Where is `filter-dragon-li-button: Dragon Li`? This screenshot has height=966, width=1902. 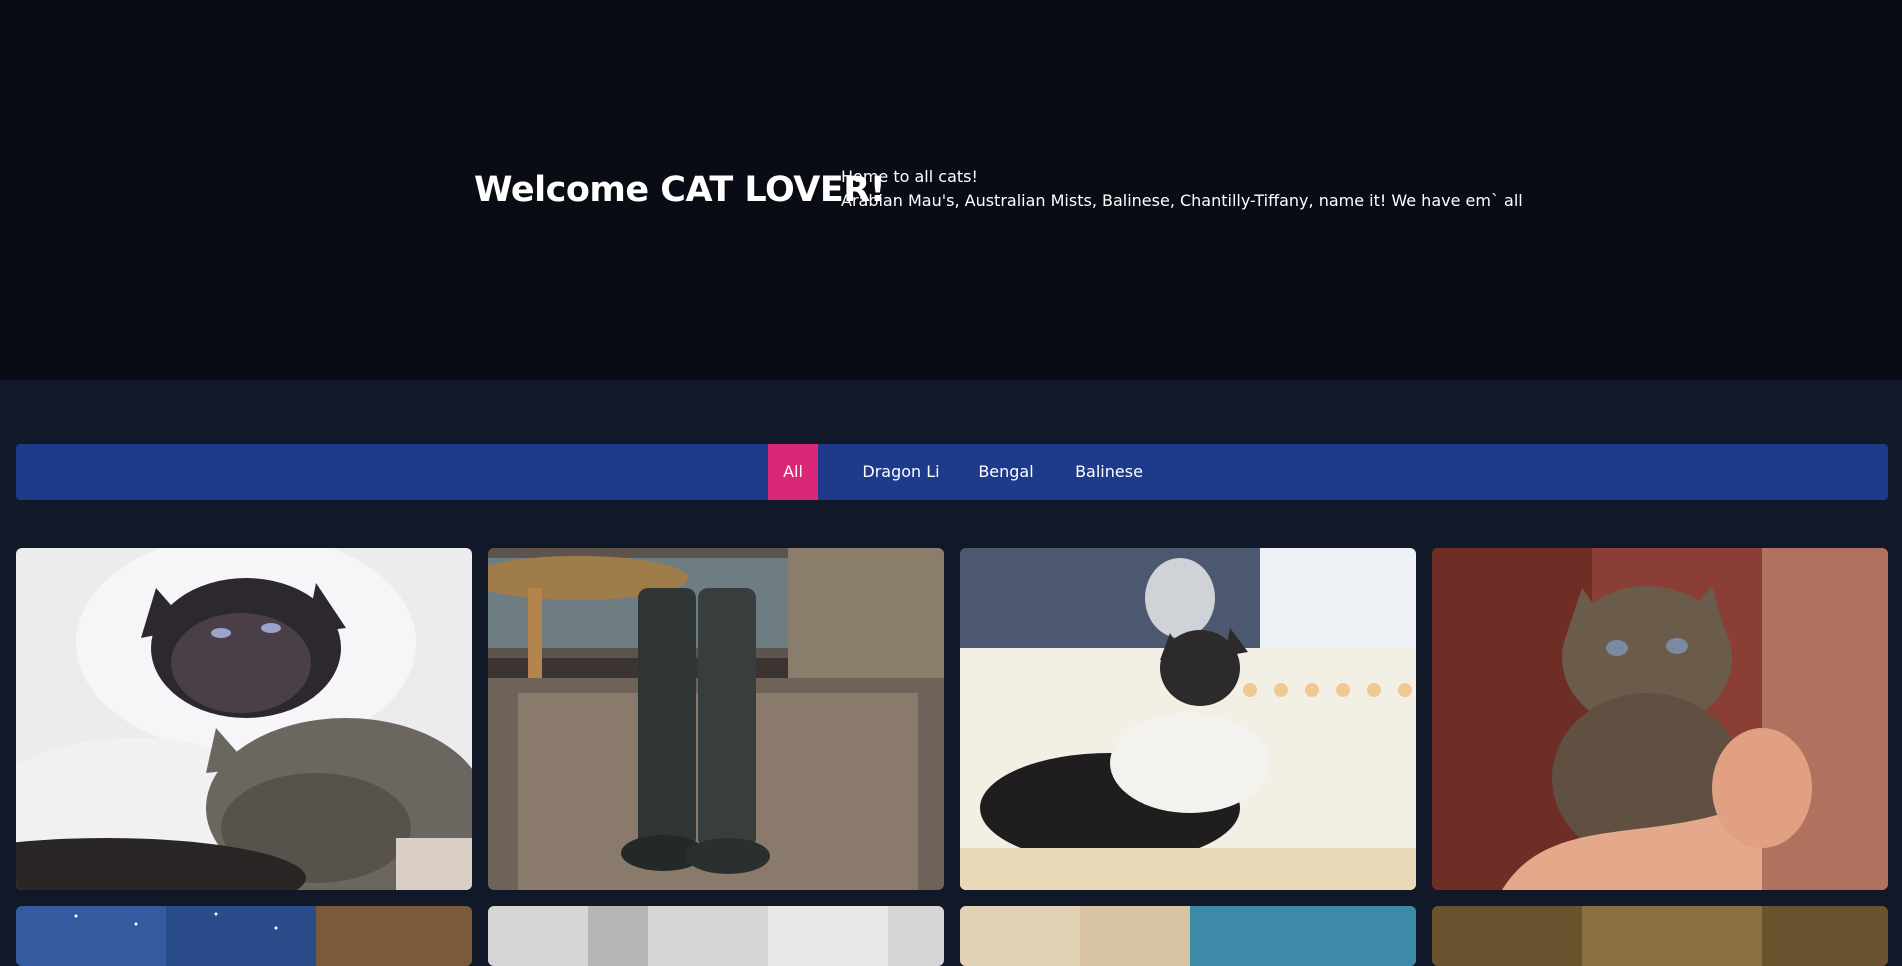
filter-dragon-li-button: Dragon Li is located at coordinates (901, 472).